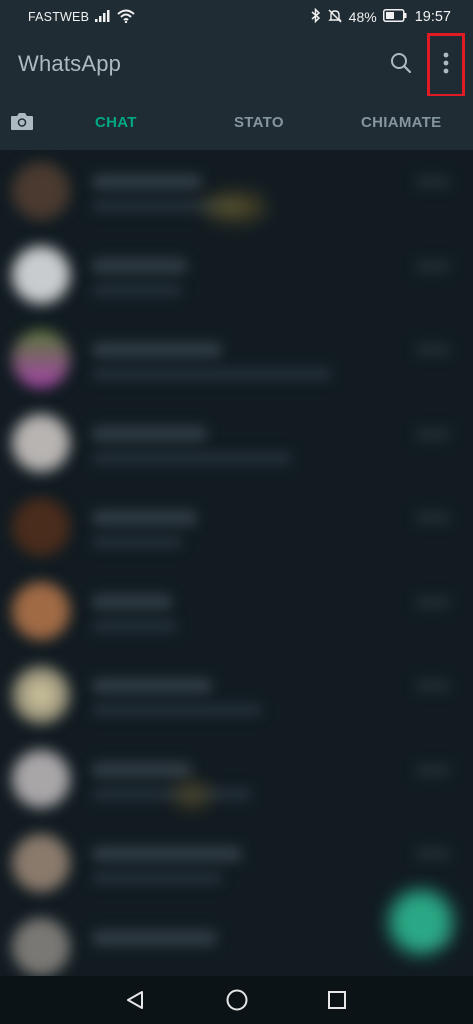 This screenshot has width=473, height=1024. I want to click on signal-icon, so click(103, 17).